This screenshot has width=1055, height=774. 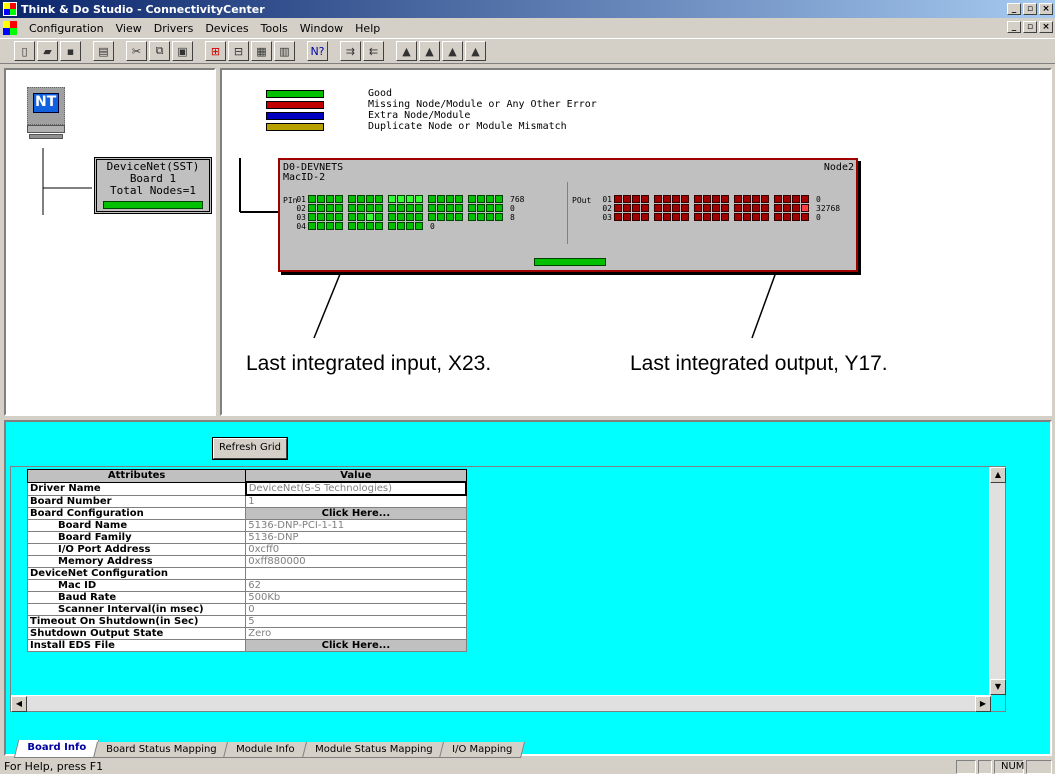 I want to click on tab-module-info: Module Info, so click(x=265, y=750).